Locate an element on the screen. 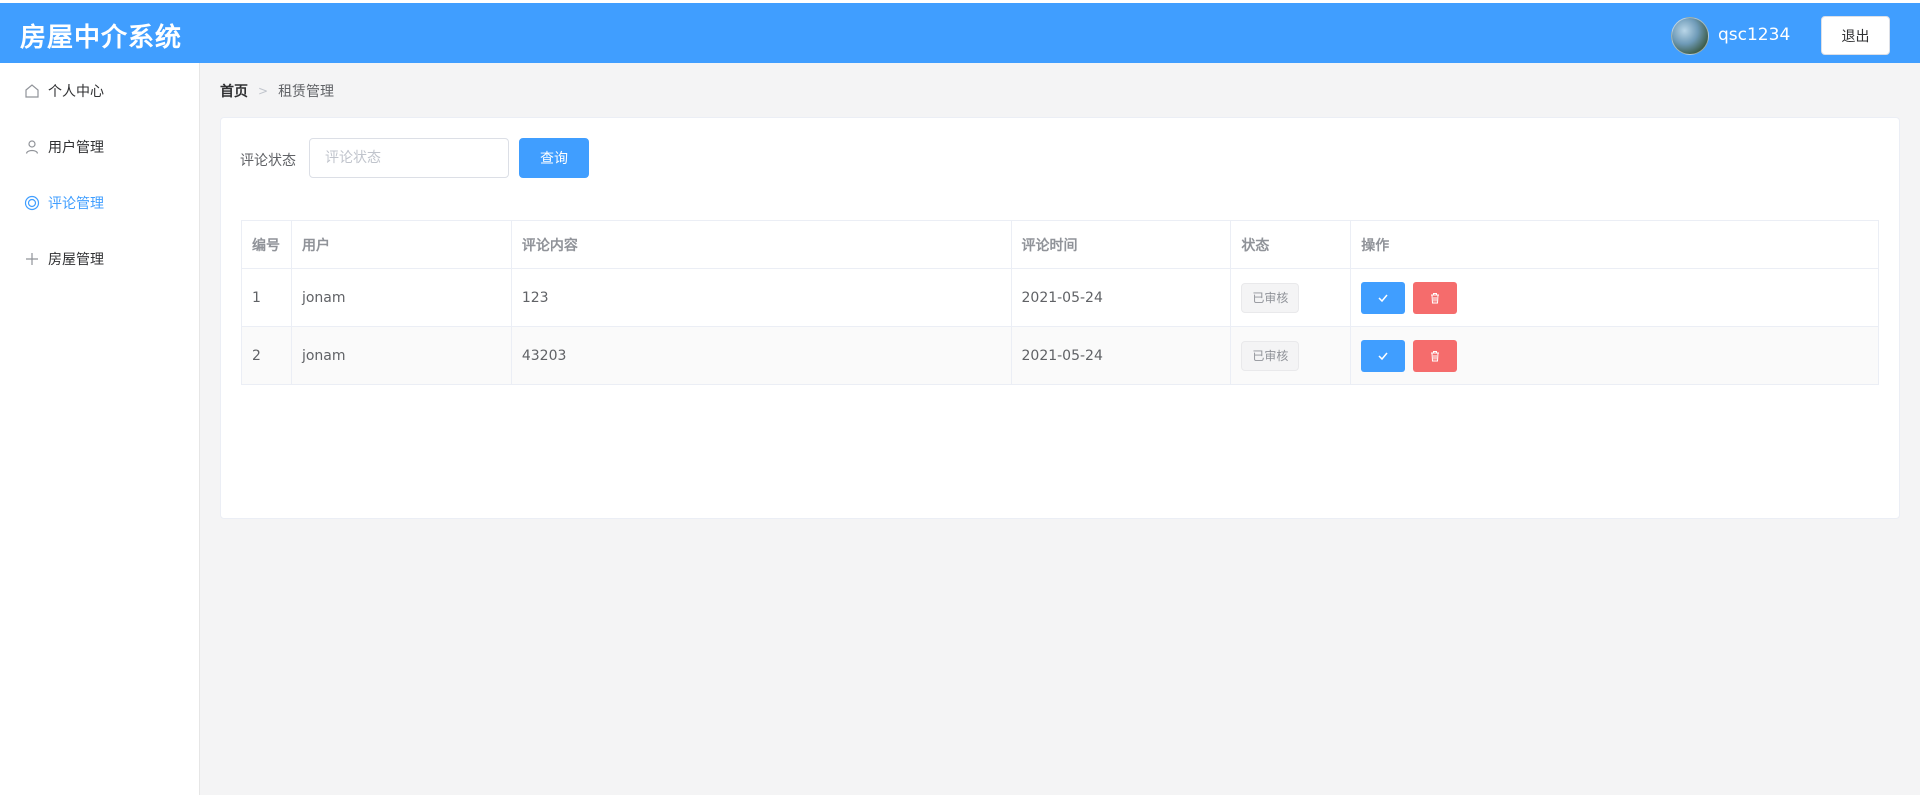 The image size is (1920, 795). header-content: 评论内容 is located at coordinates (761, 244).